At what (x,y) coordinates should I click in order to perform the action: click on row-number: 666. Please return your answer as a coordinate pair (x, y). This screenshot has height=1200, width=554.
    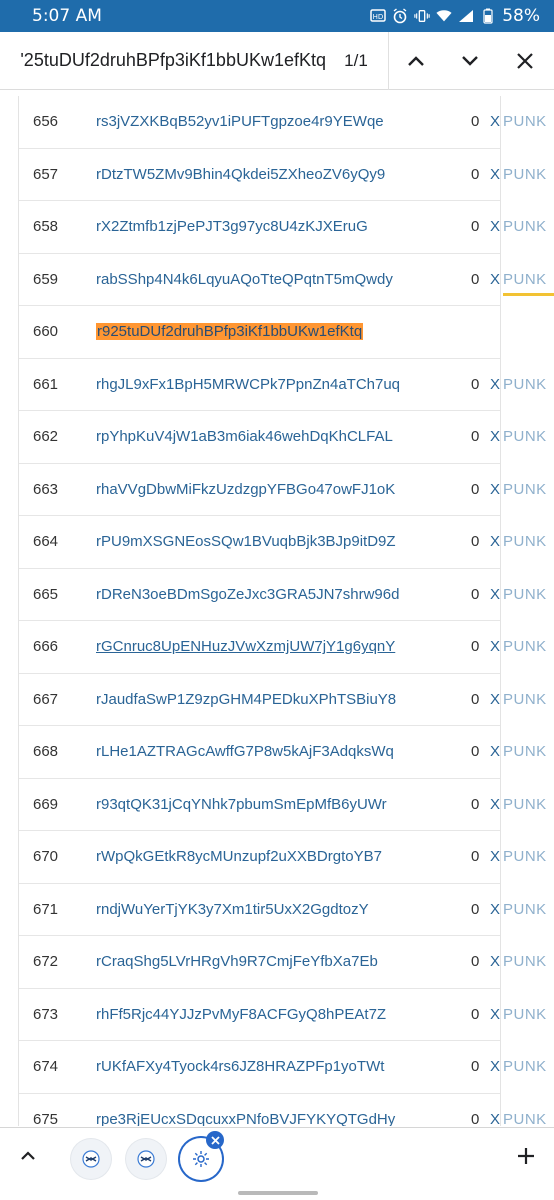
    Looking at the image, I should click on (46, 647).